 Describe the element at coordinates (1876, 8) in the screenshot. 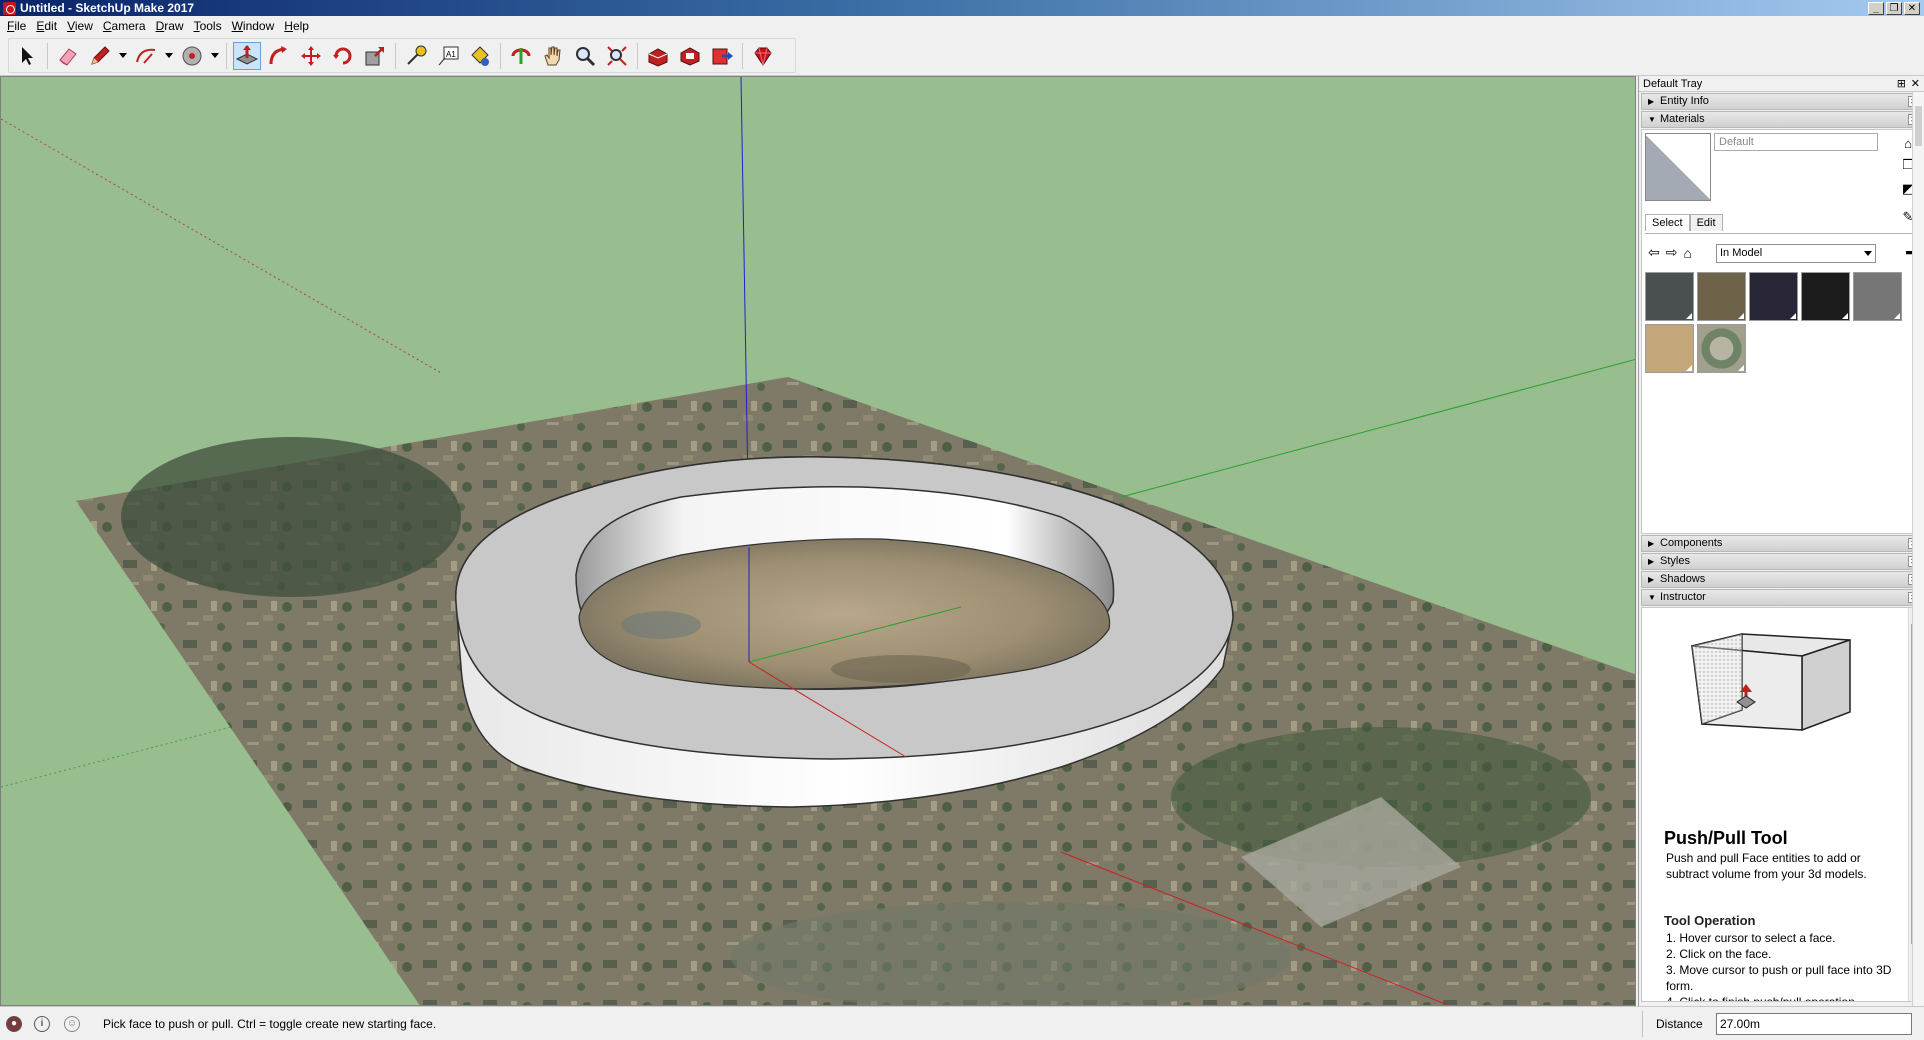

I see `minimize-button: _` at that location.